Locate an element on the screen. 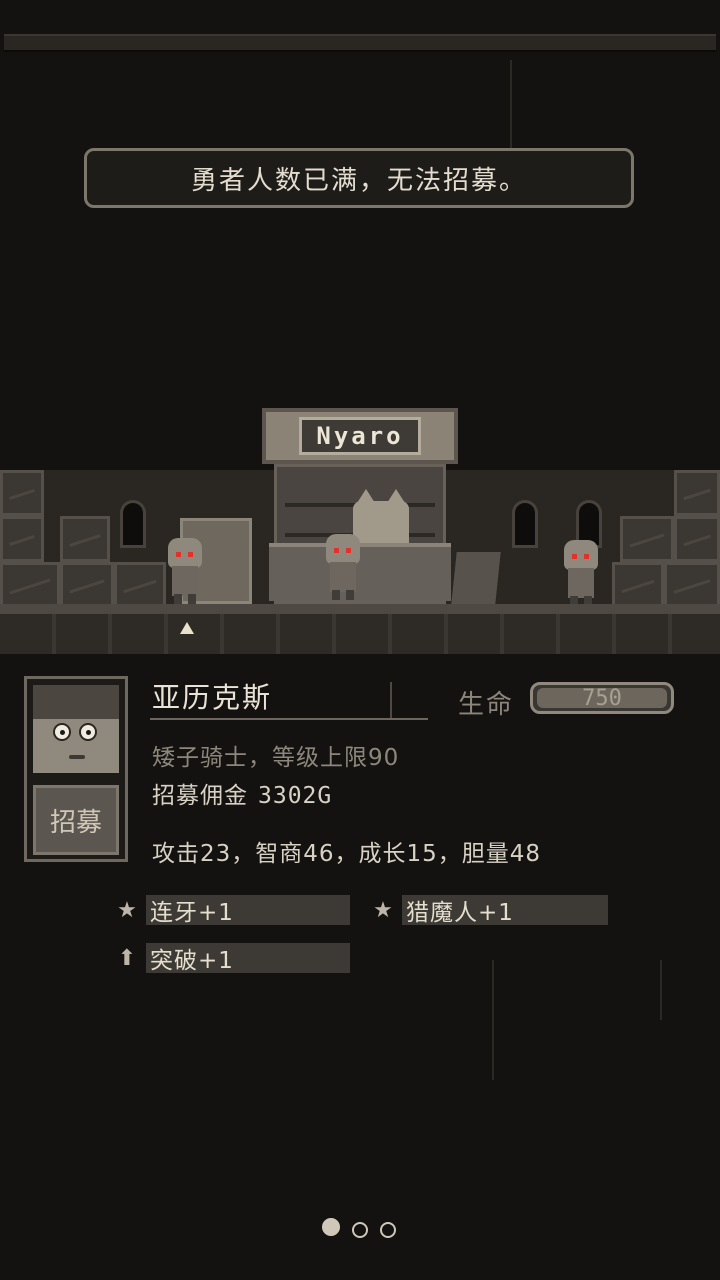 The image size is (720, 1280). selection-pointer-icon is located at coordinates (187, 628).